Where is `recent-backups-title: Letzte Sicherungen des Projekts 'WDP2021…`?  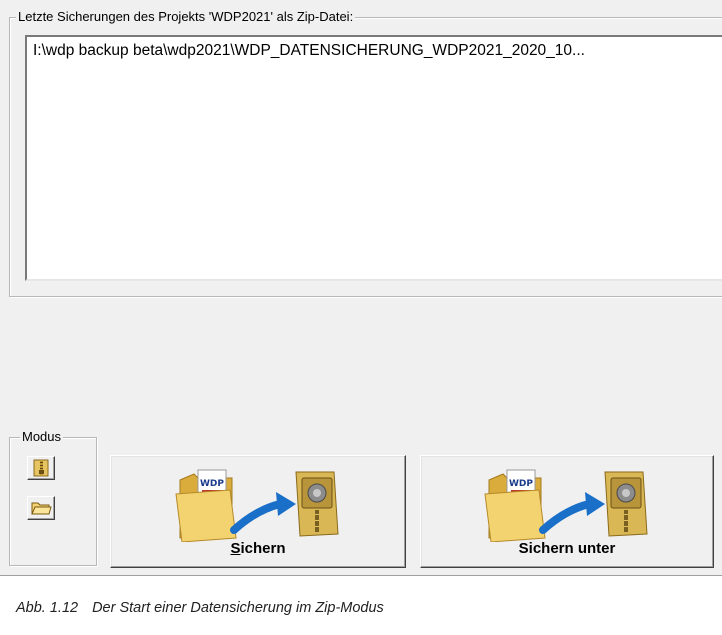 recent-backups-title: Letzte Sicherungen des Projekts 'WDP2021… is located at coordinates (186, 17).